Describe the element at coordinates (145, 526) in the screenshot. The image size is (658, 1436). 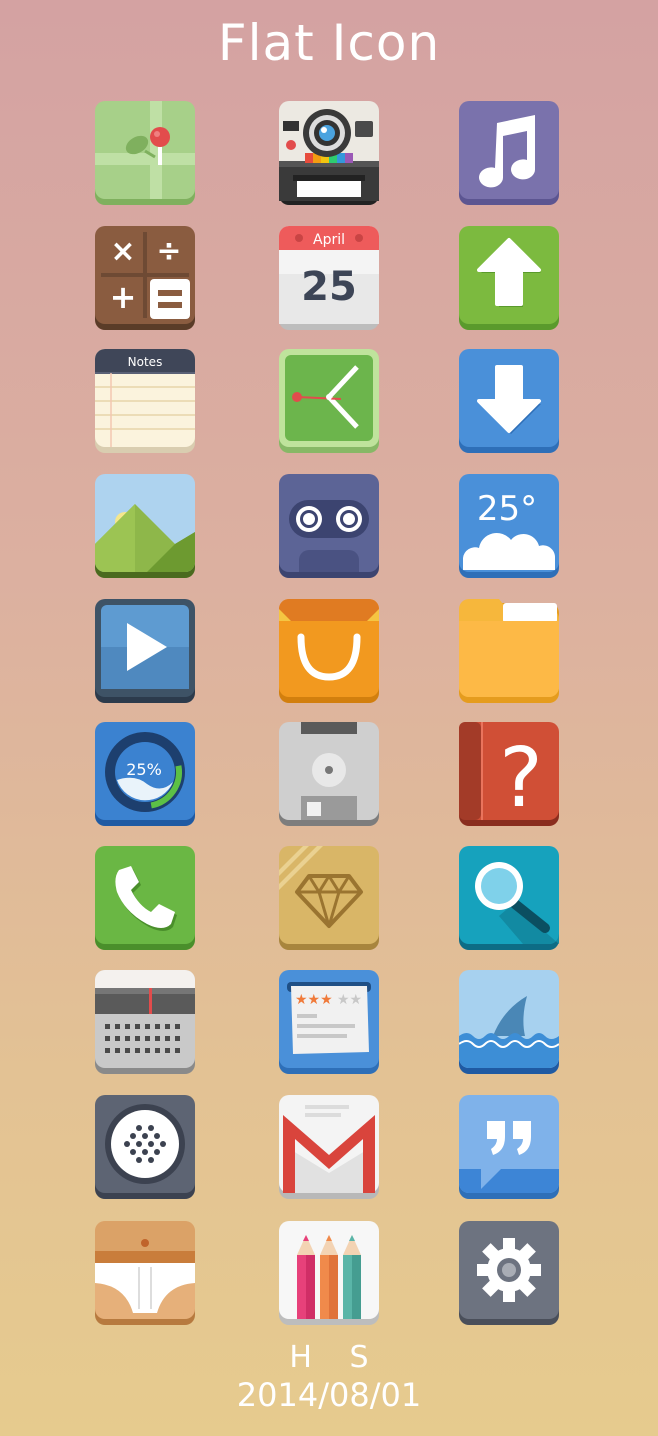
I see `gallery-icon` at that location.